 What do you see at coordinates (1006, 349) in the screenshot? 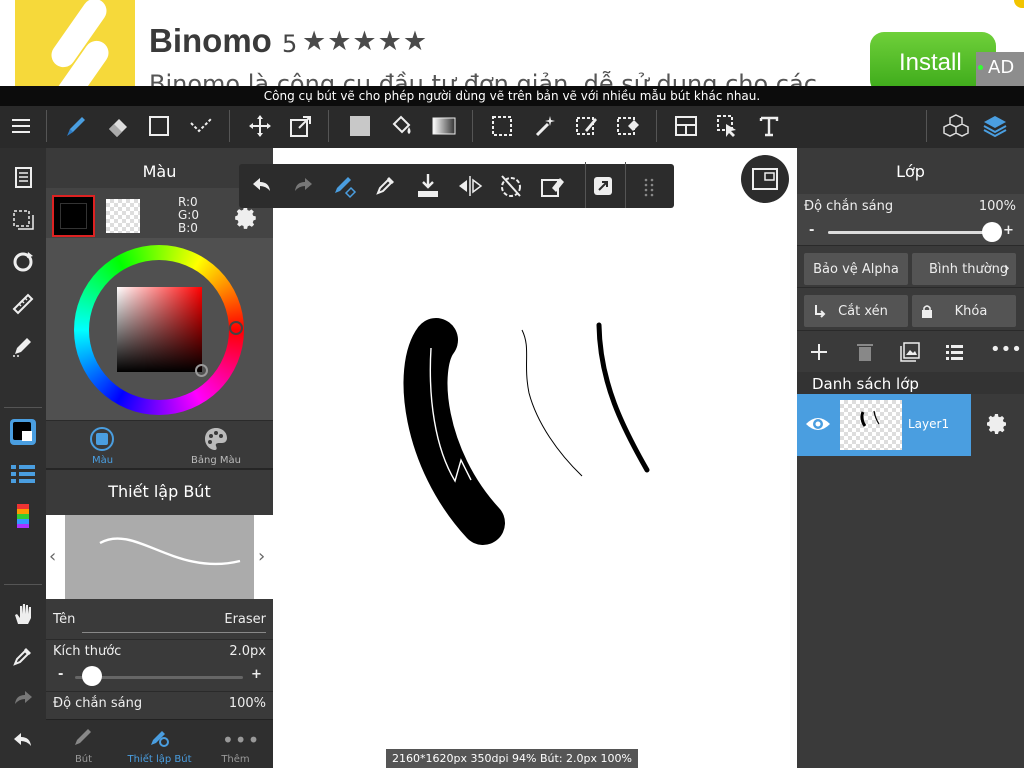
I see `layer-more-icon: •••` at bounding box center [1006, 349].